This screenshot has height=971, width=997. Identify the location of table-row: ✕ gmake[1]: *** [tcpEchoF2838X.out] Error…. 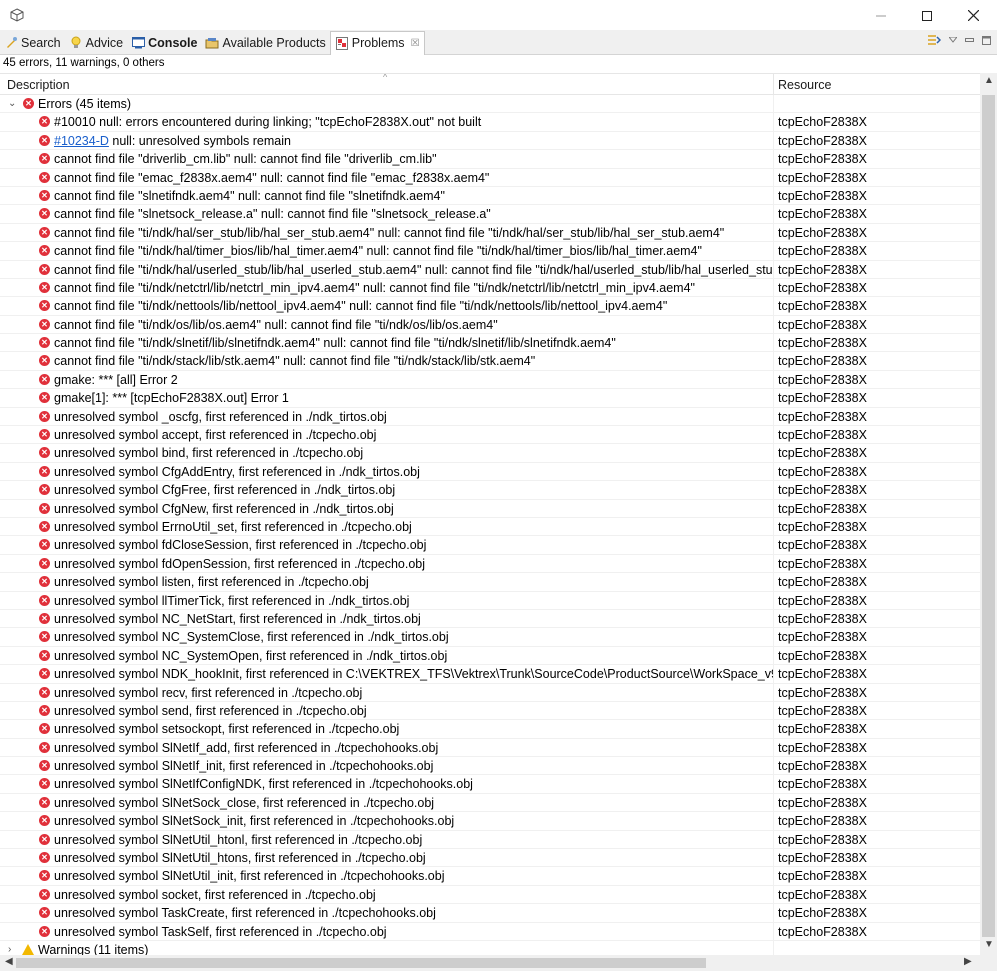
(490, 398).